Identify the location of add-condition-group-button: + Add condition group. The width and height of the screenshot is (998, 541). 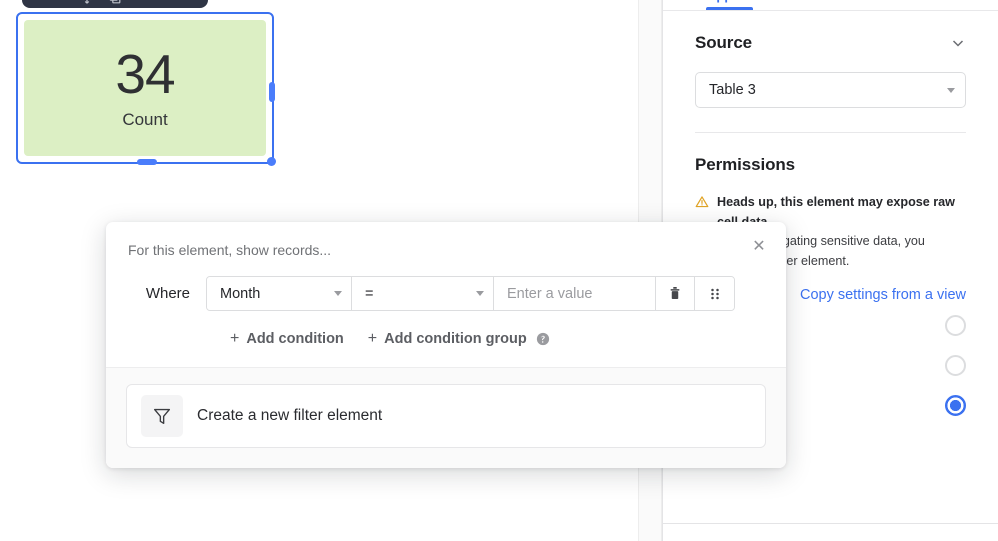
(459, 339).